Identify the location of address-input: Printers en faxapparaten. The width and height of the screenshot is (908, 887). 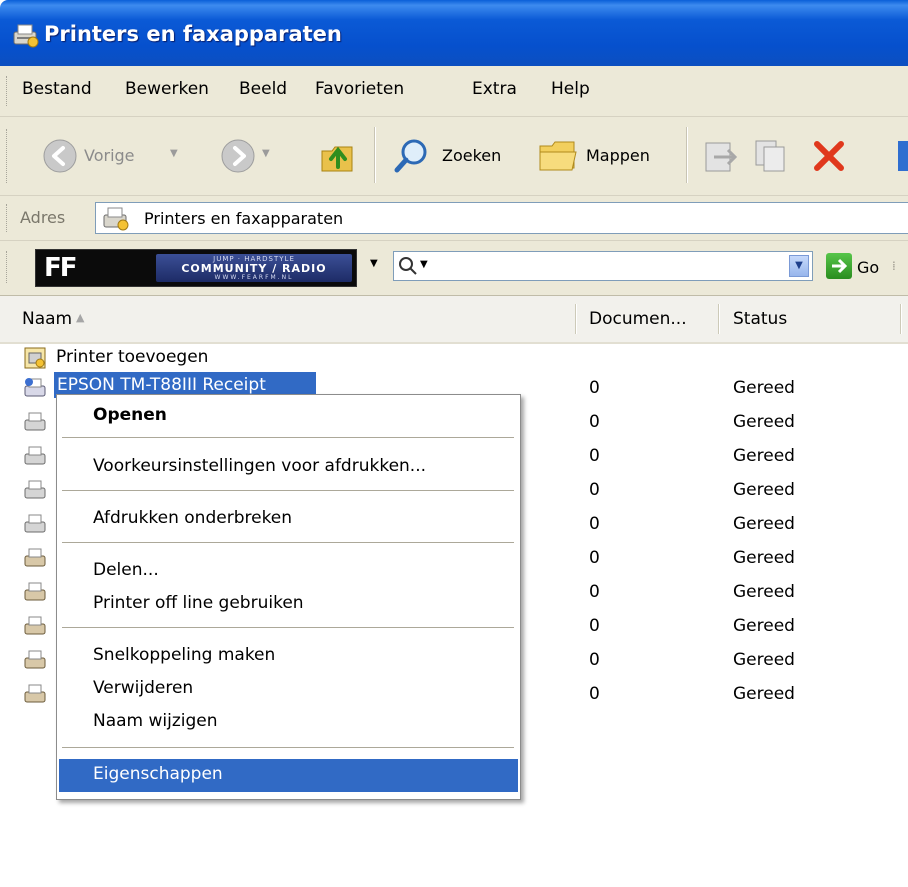
(501, 218).